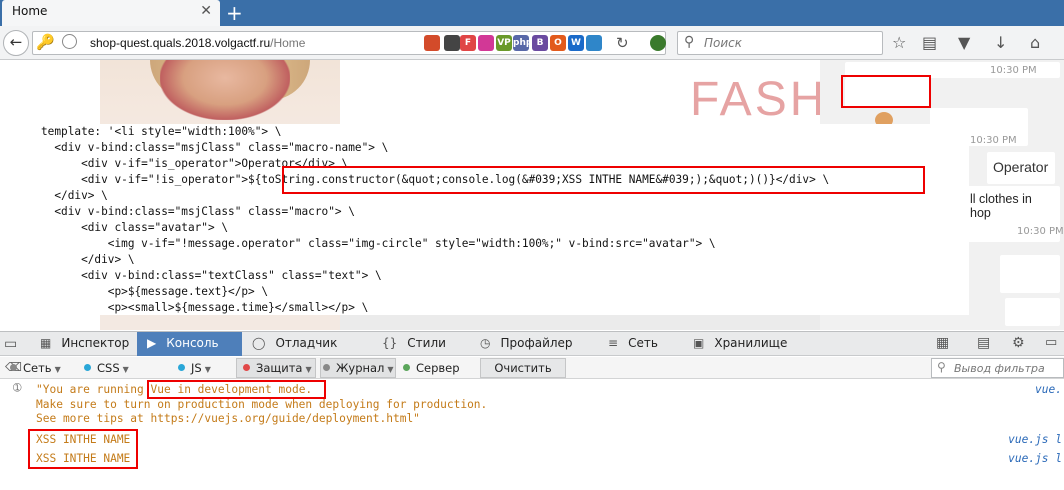 The width and height of the screenshot is (1064, 490). What do you see at coordinates (1000, 42) in the screenshot?
I see `download-icon: ↓` at bounding box center [1000, 42].